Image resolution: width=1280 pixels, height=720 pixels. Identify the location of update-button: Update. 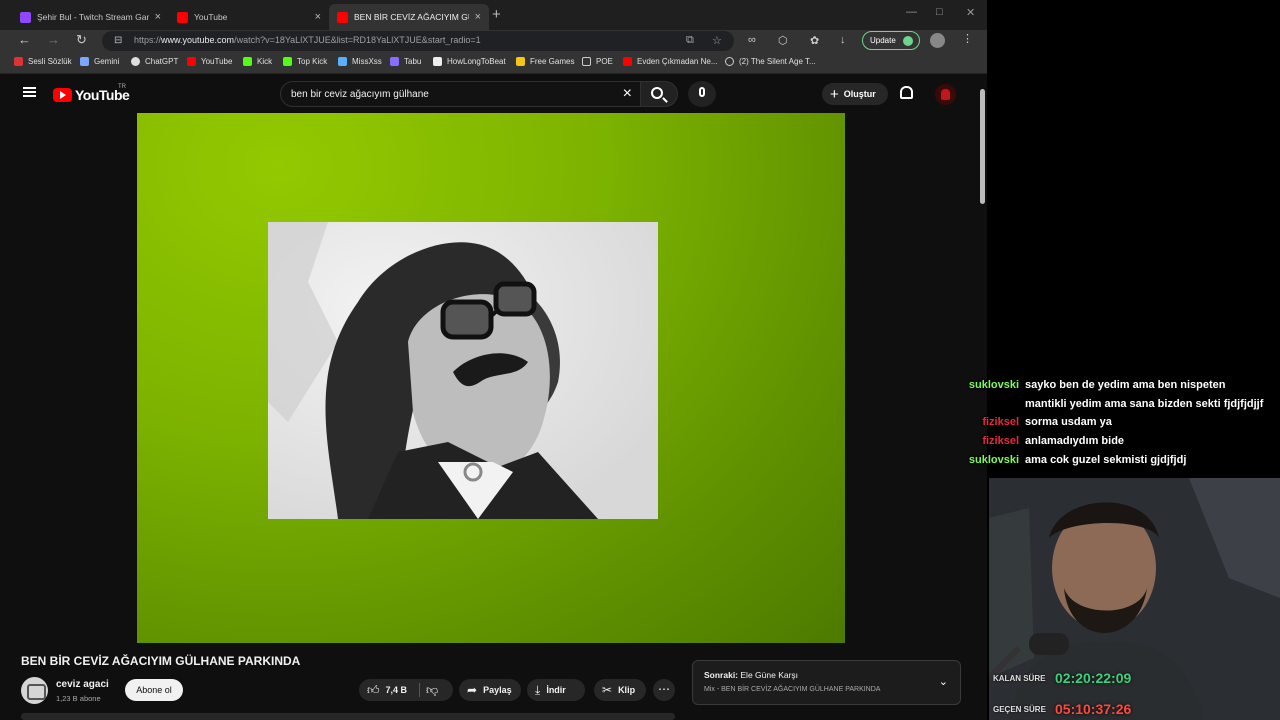
(891, 40).